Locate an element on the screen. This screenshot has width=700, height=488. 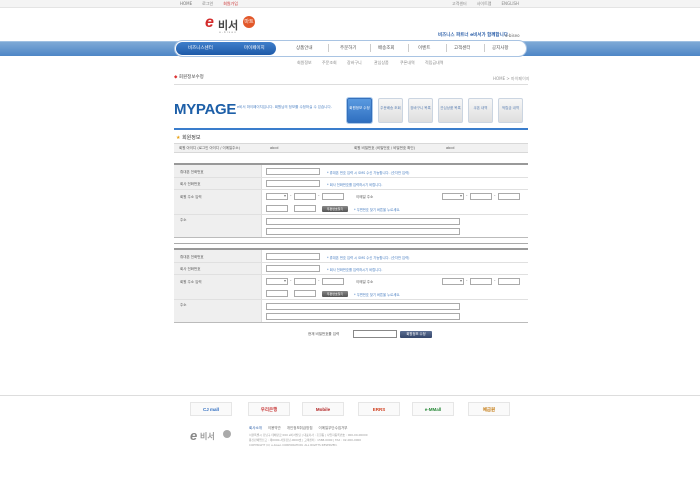
submit-button: 회원정보 수정 is located at coordinates (416, 334).